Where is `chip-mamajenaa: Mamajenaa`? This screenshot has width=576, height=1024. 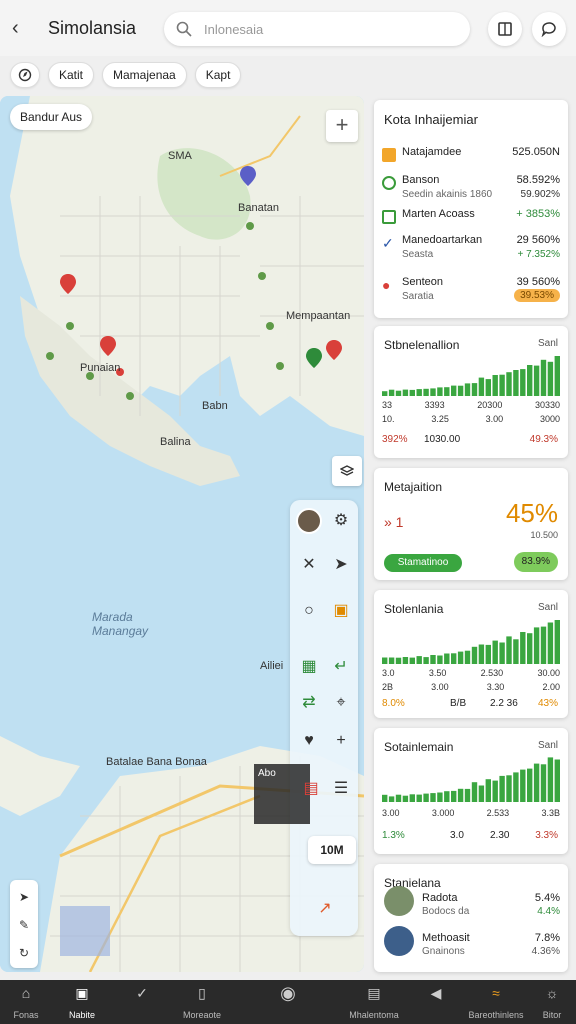 chip-mamajenaa: Mamajenaa is located at coordinates (144, 75).